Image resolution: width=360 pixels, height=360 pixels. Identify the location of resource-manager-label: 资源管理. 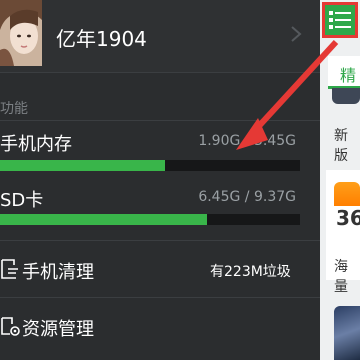
(58, 329).